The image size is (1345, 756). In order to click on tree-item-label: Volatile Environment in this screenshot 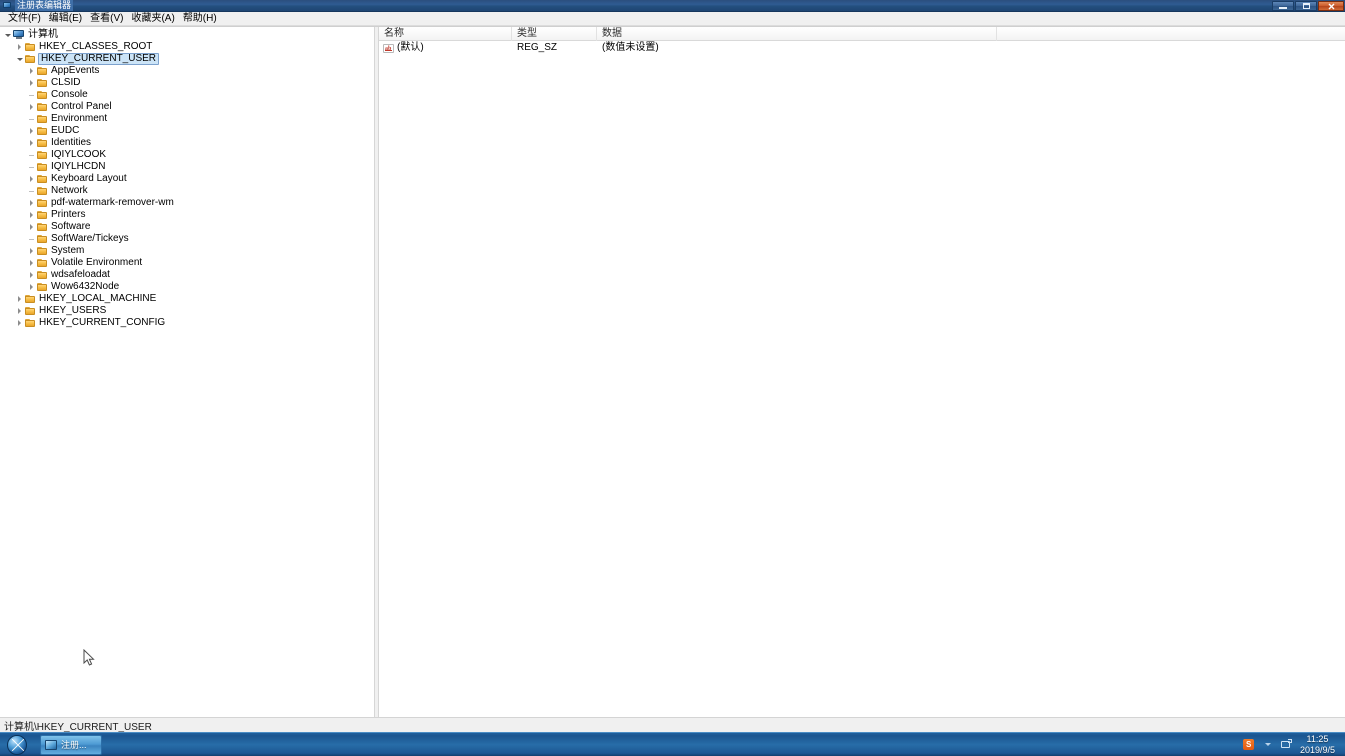, I will do `click(97, 262)`.